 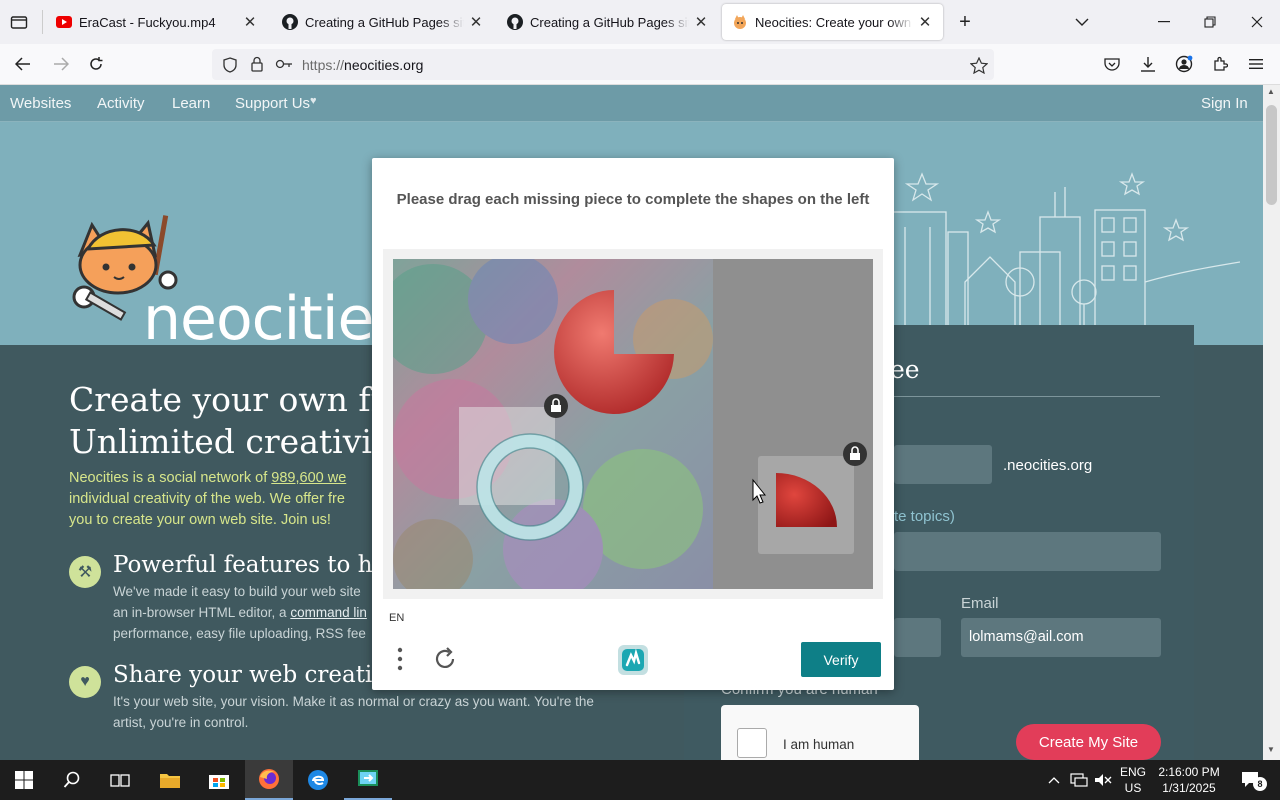 I want to click on feature-1-title: Powerful features to hel, so click(x=253, y=565).